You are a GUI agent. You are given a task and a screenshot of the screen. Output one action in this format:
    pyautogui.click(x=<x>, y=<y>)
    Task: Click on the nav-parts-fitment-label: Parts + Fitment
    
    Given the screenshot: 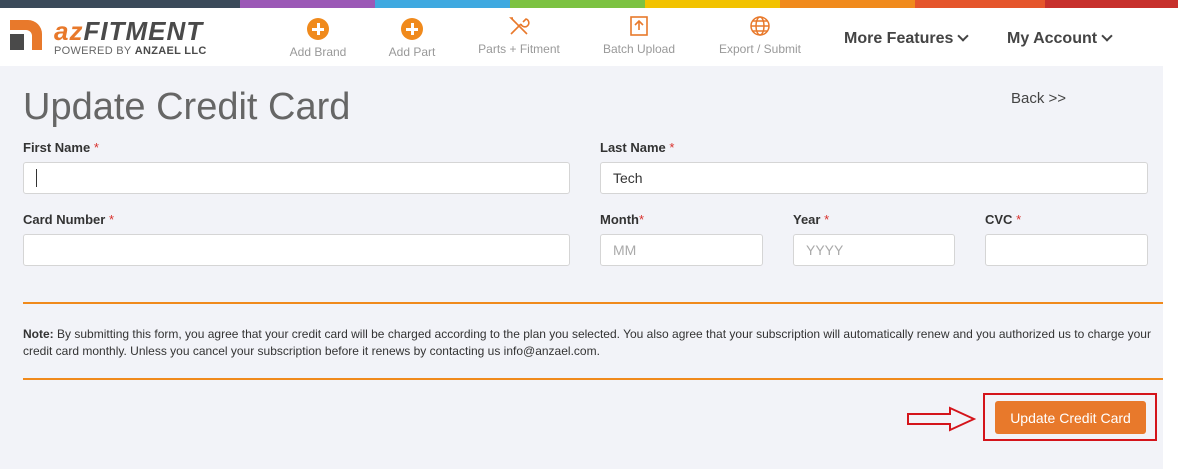 What is the action you would take?
    pyautogui.click(x=519, y=49)
    